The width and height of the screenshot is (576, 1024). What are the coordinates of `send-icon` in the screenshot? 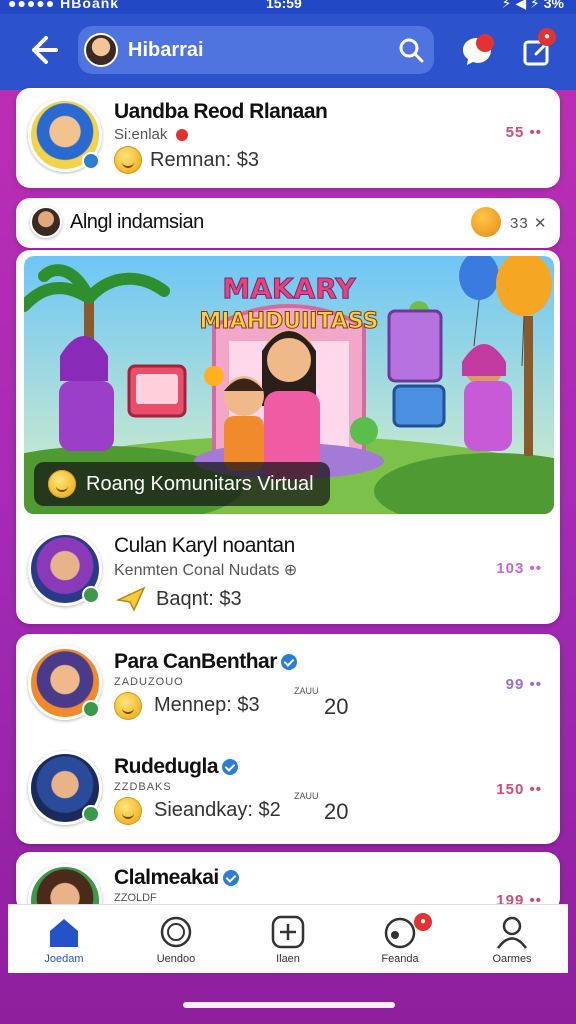 It's located at (131, 599).